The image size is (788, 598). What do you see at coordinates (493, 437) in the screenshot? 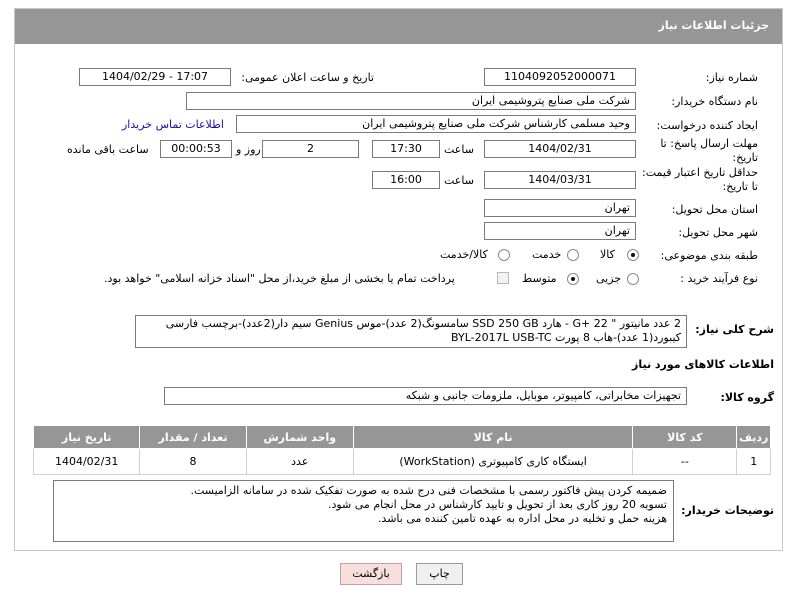
I see `col-name: نام کالا` at bounding box center [493, 437].